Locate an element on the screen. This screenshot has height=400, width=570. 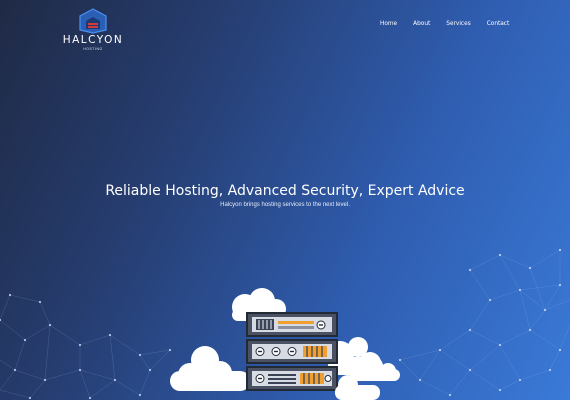
halcyon-logo-icon is located at coordinates (93, 21).